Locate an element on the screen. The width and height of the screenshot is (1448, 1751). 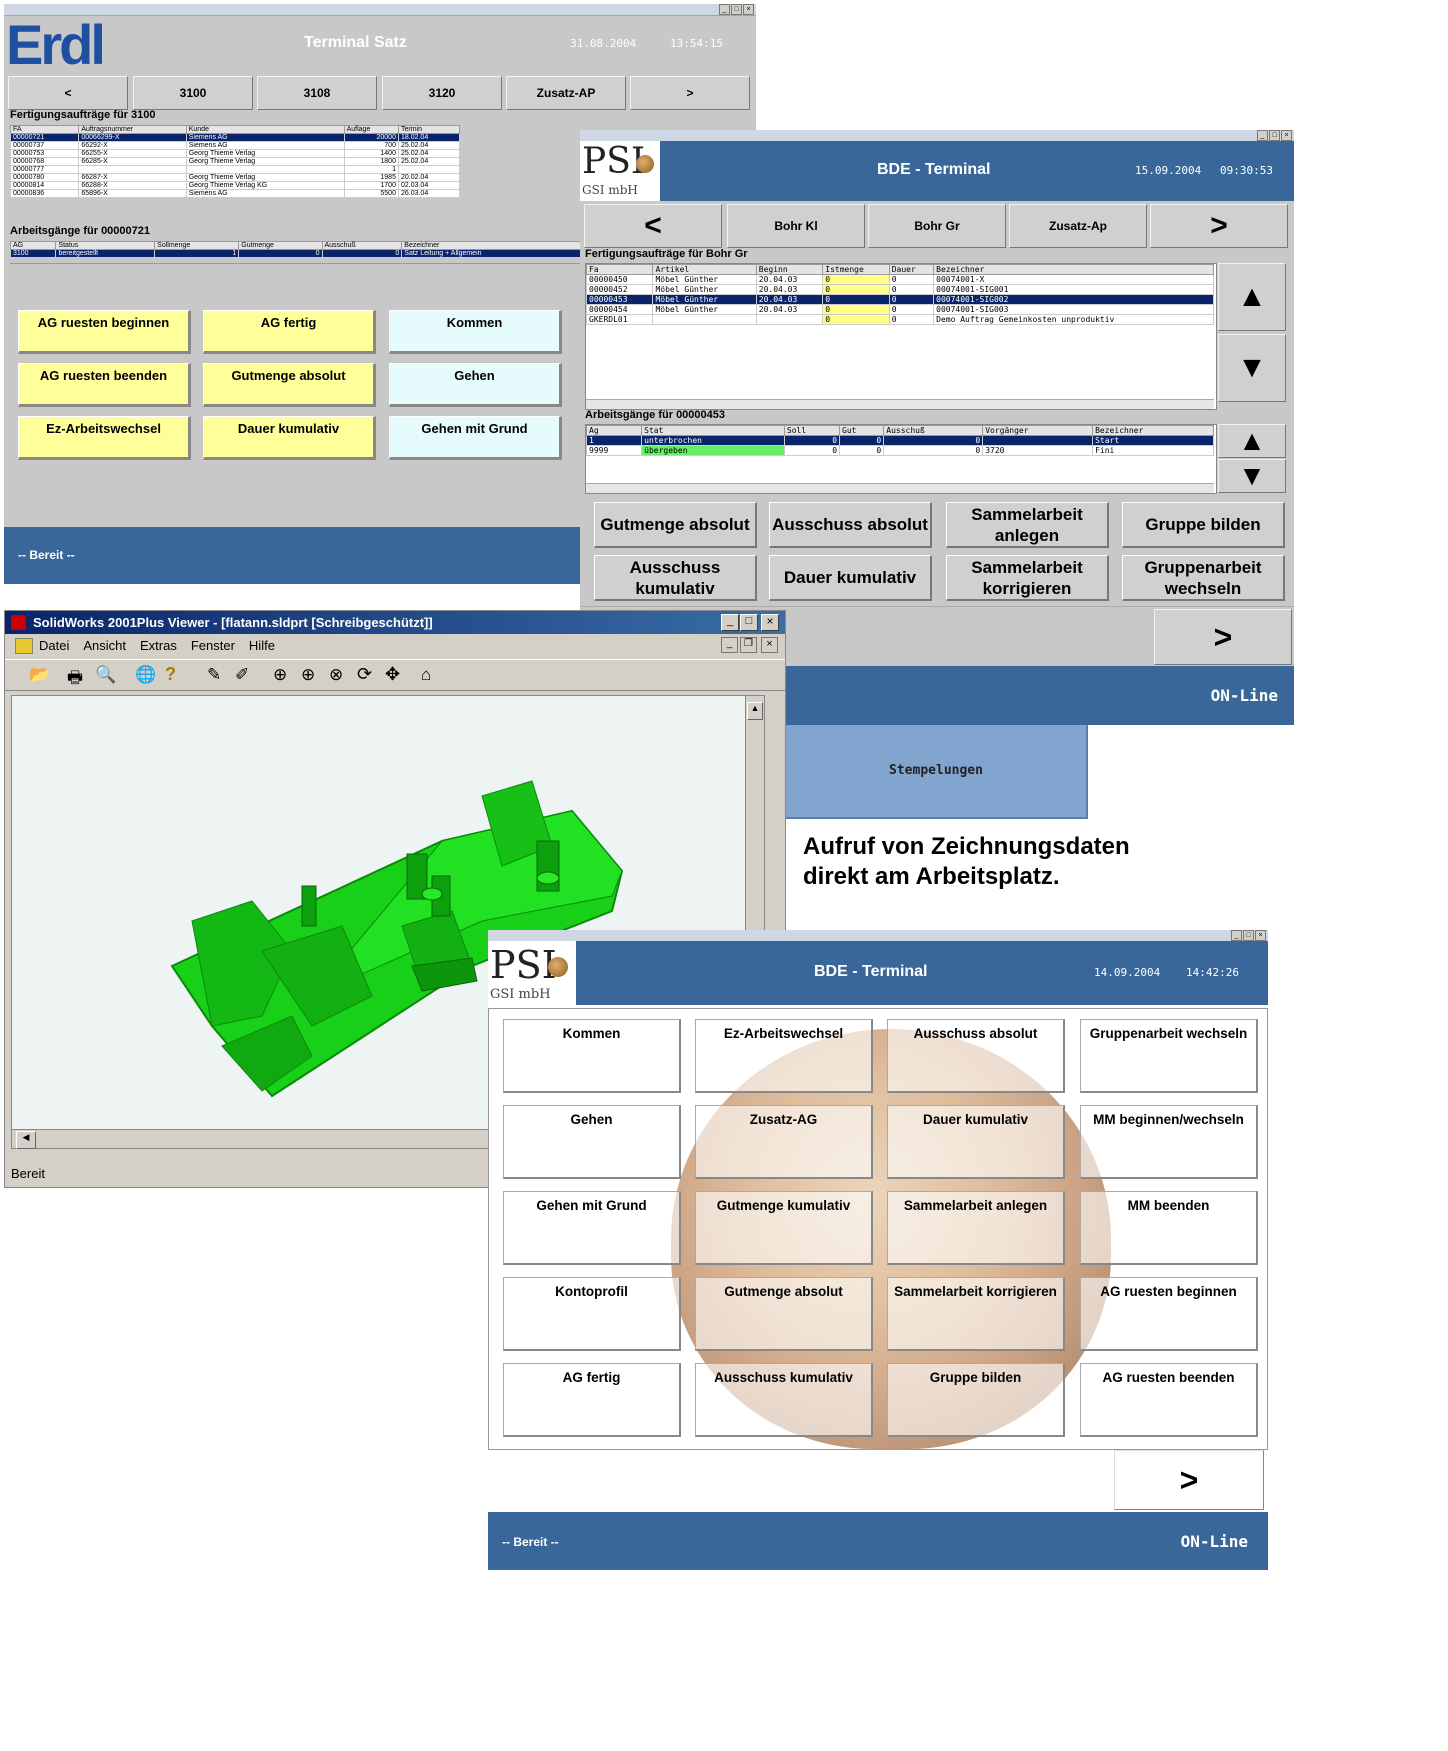
stempelungen-tab: Stempelungen is located at coordinates (937, 772).